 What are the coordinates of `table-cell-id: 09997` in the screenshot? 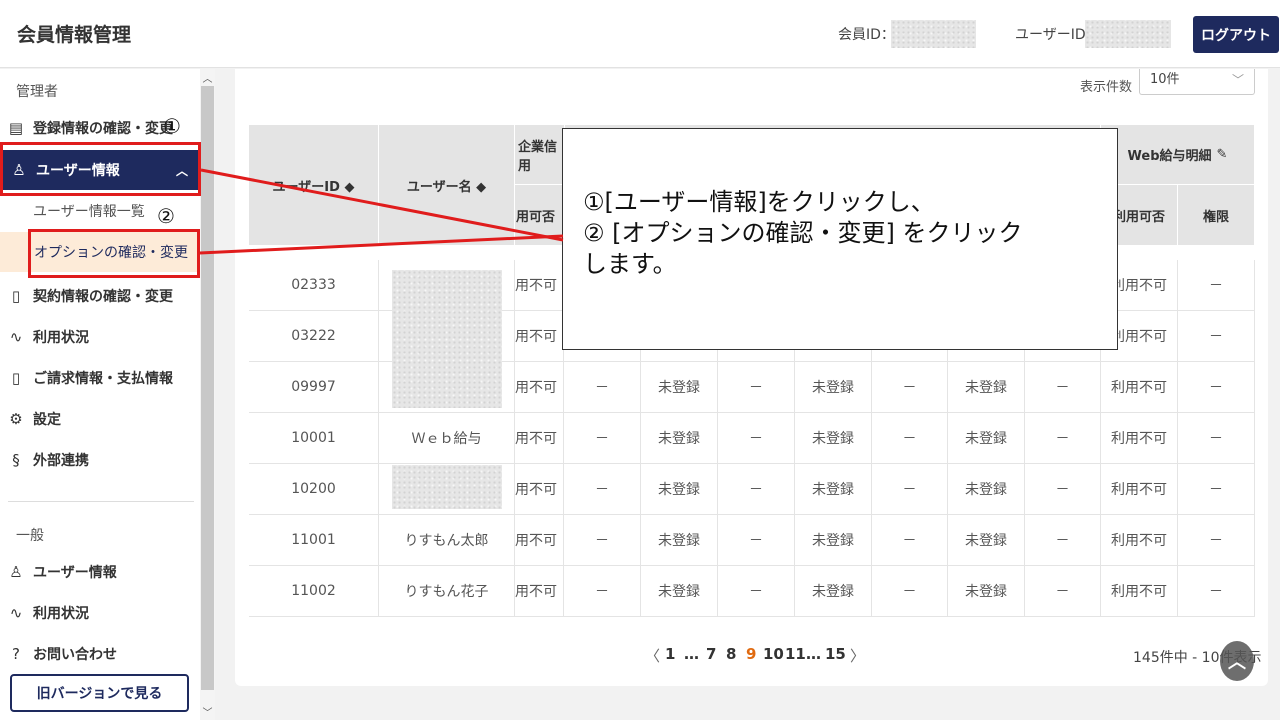 It's located at (314, 387).